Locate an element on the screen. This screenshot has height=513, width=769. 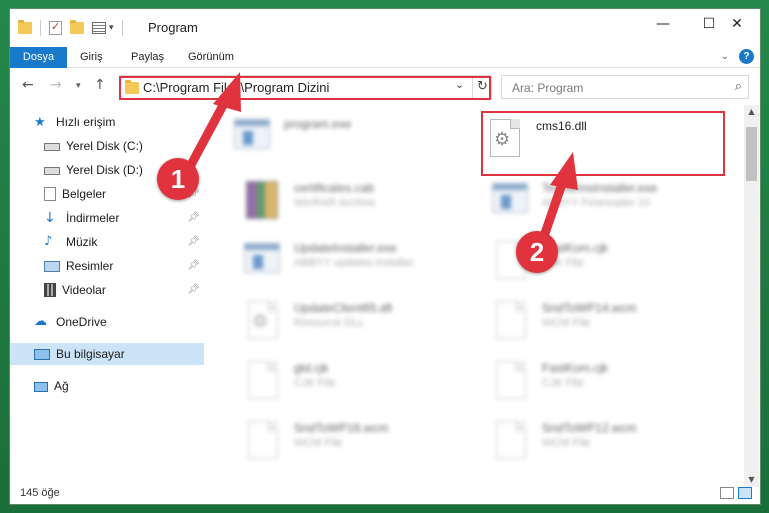
file-item: SndToWP14.wcm WCM File is located at coordinates (610, 321).